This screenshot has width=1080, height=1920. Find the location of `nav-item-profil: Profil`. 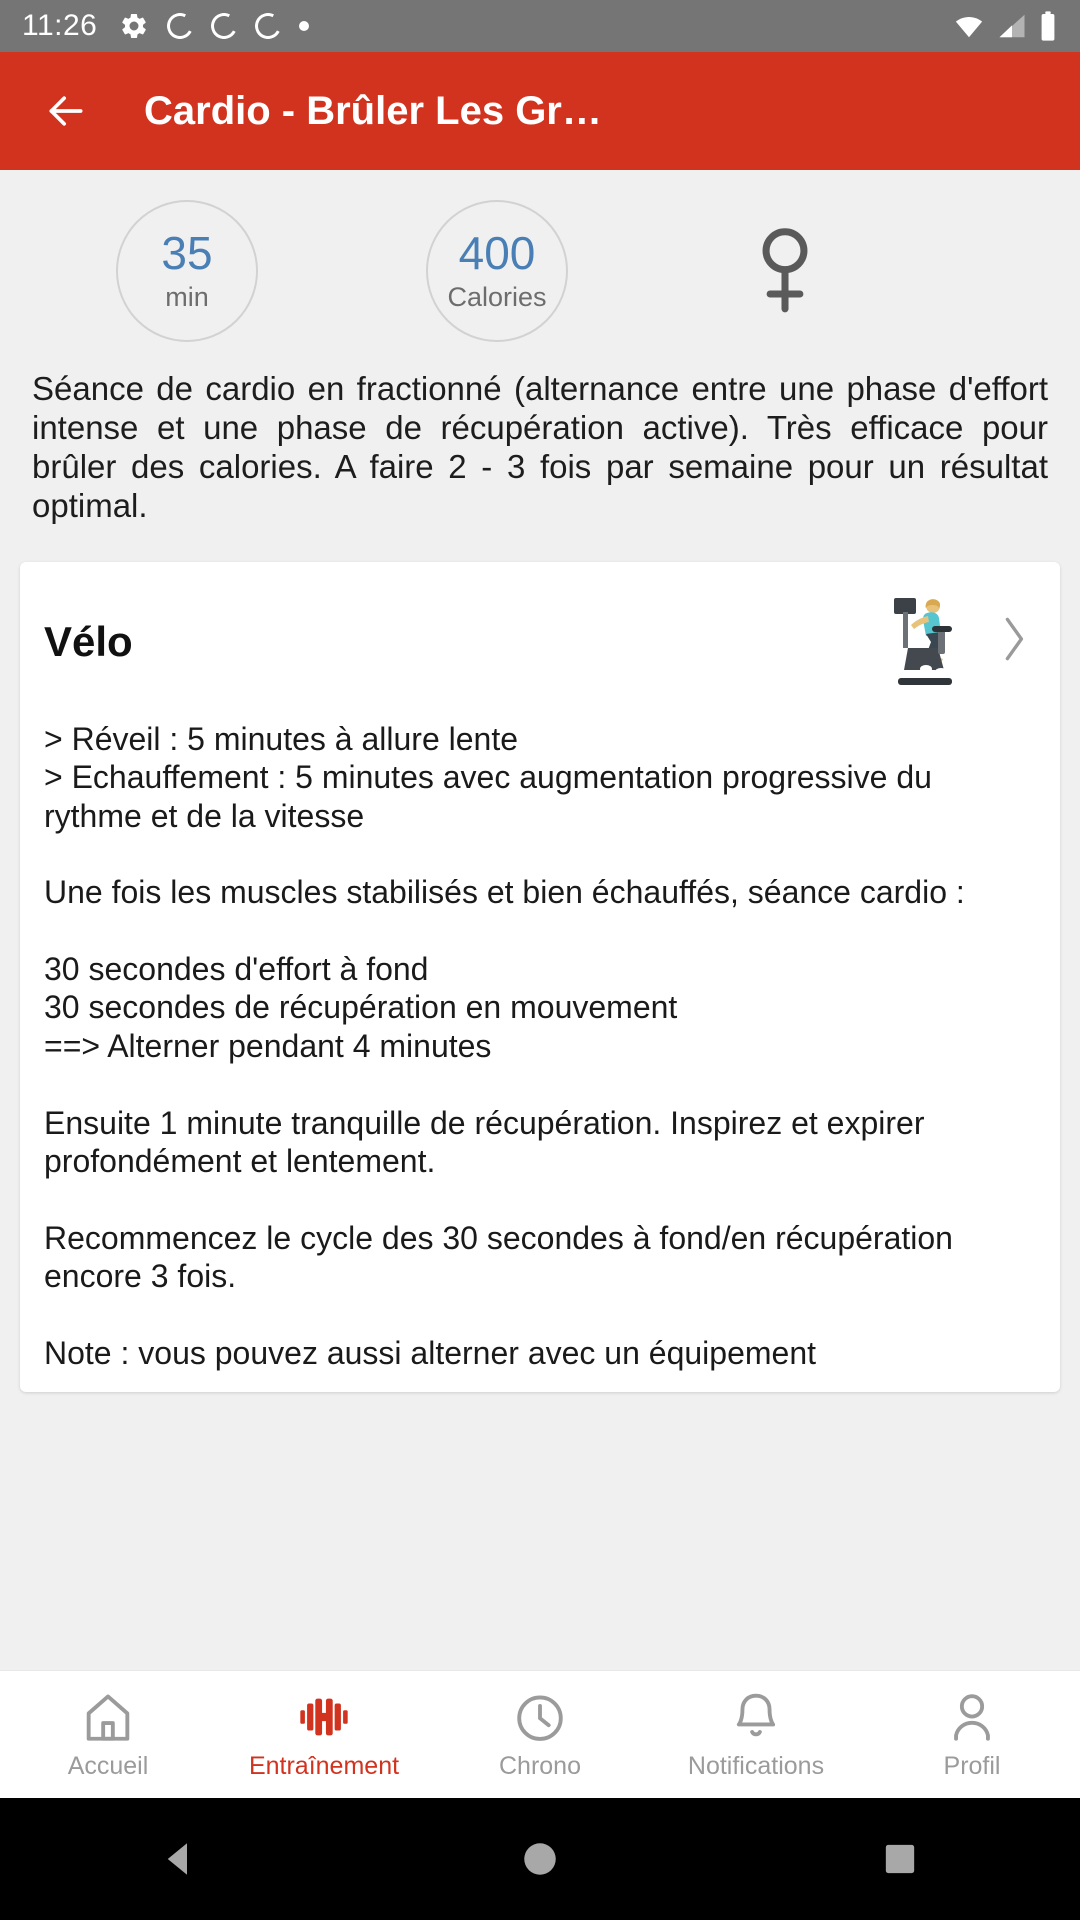

nav-item-profil: Profil is located at coordinates (972, 1734).